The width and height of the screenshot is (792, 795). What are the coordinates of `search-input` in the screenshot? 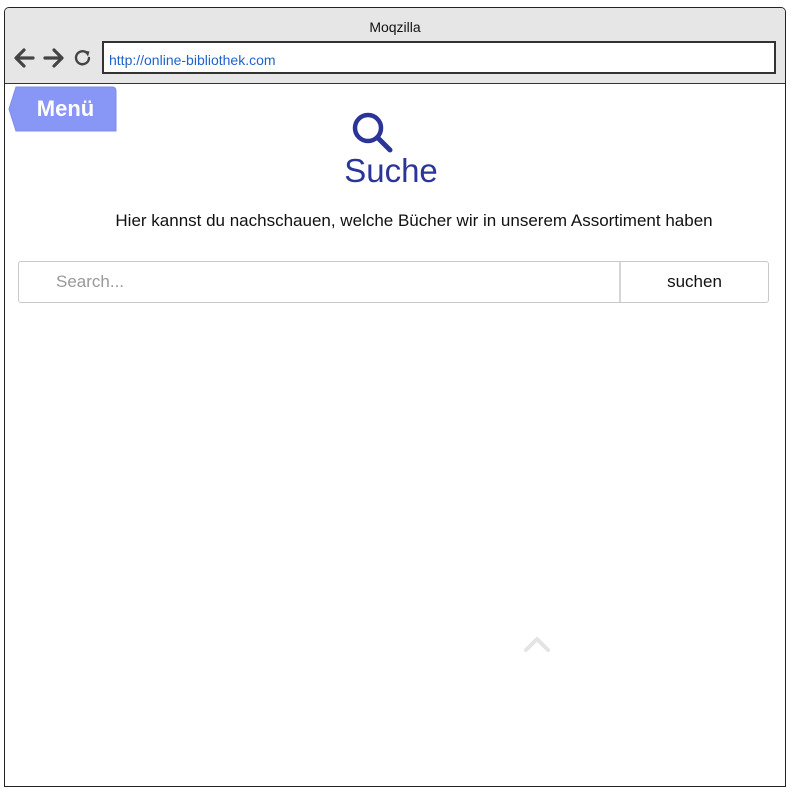 It's located at (319, 282).